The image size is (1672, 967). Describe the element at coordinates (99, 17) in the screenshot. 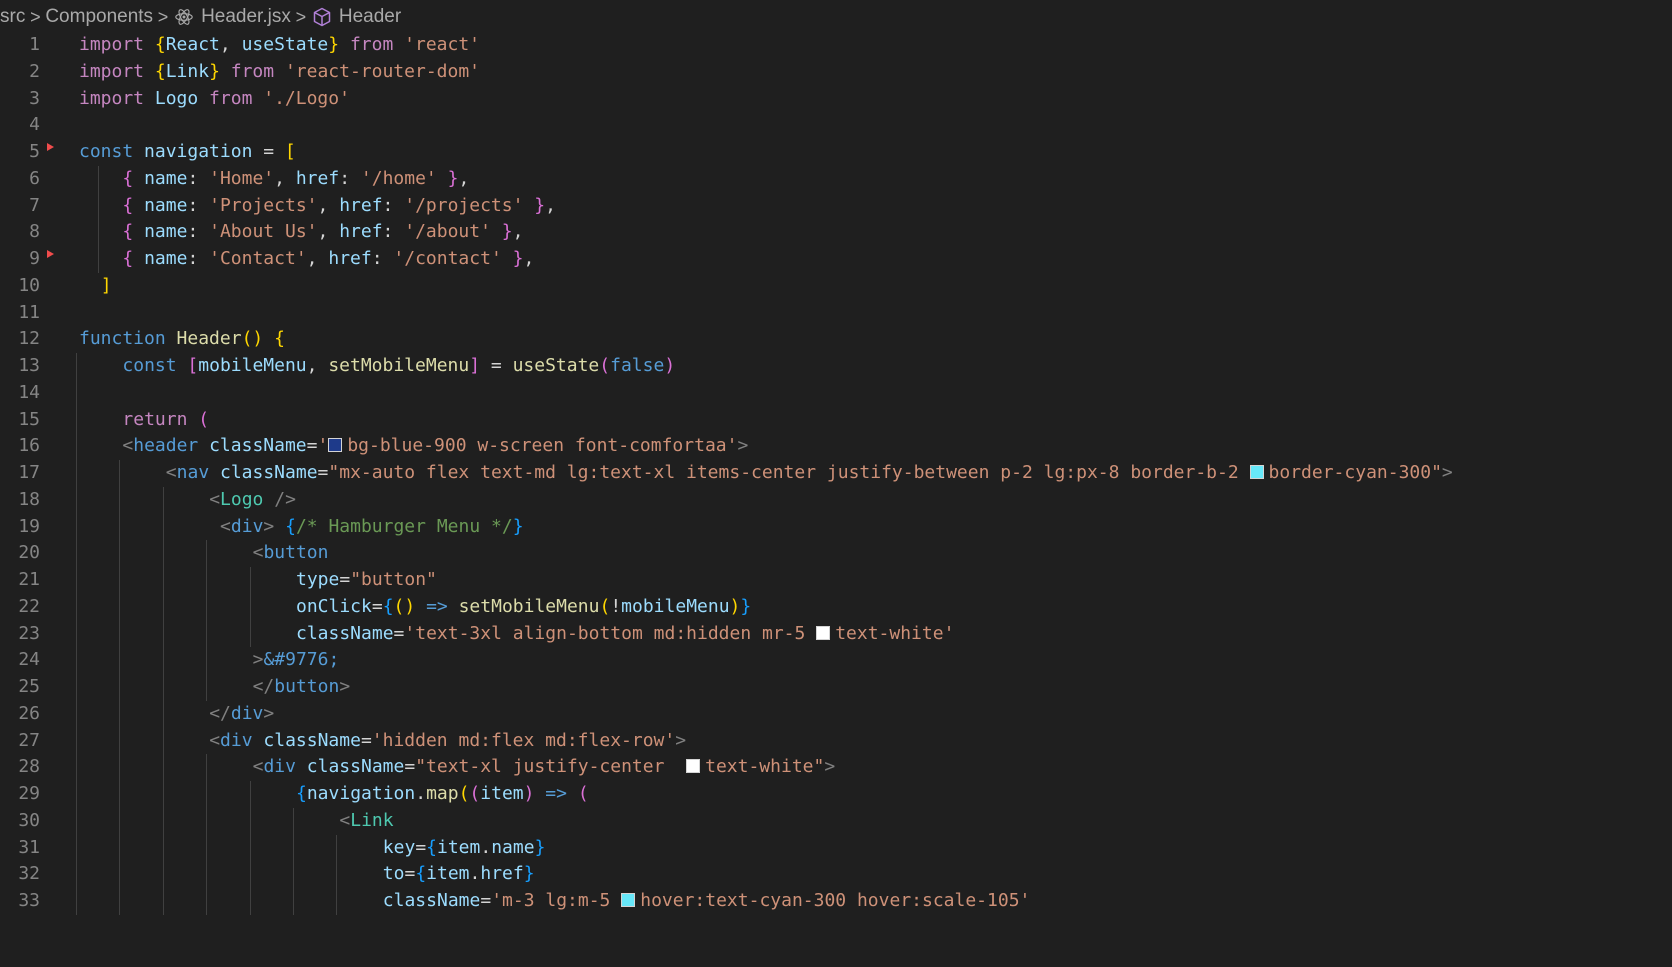

I see `breadcrumb-item-components: Components` at that location.